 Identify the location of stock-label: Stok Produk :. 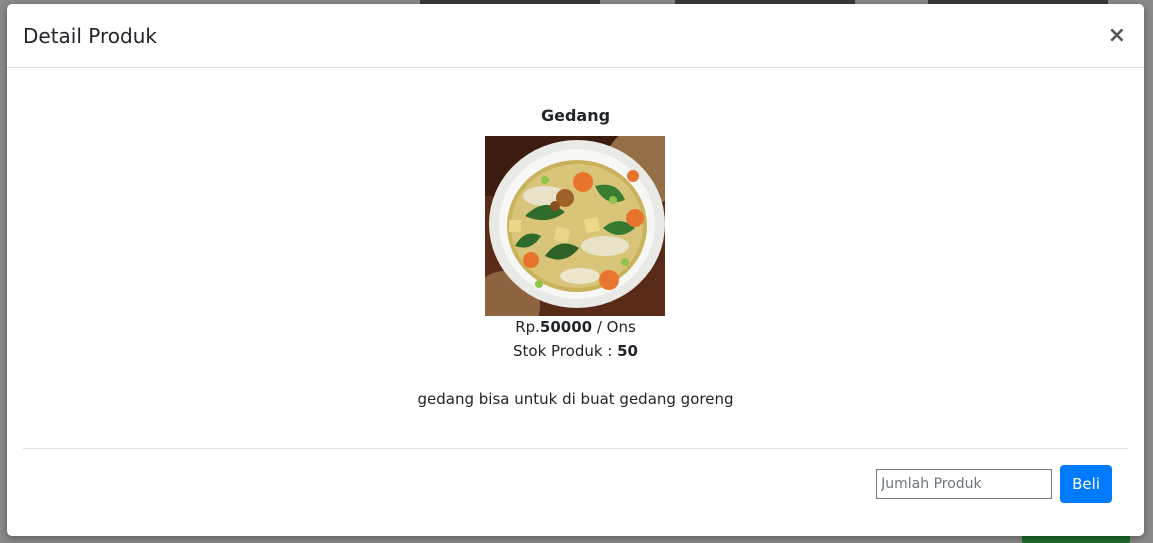
(565, 351).